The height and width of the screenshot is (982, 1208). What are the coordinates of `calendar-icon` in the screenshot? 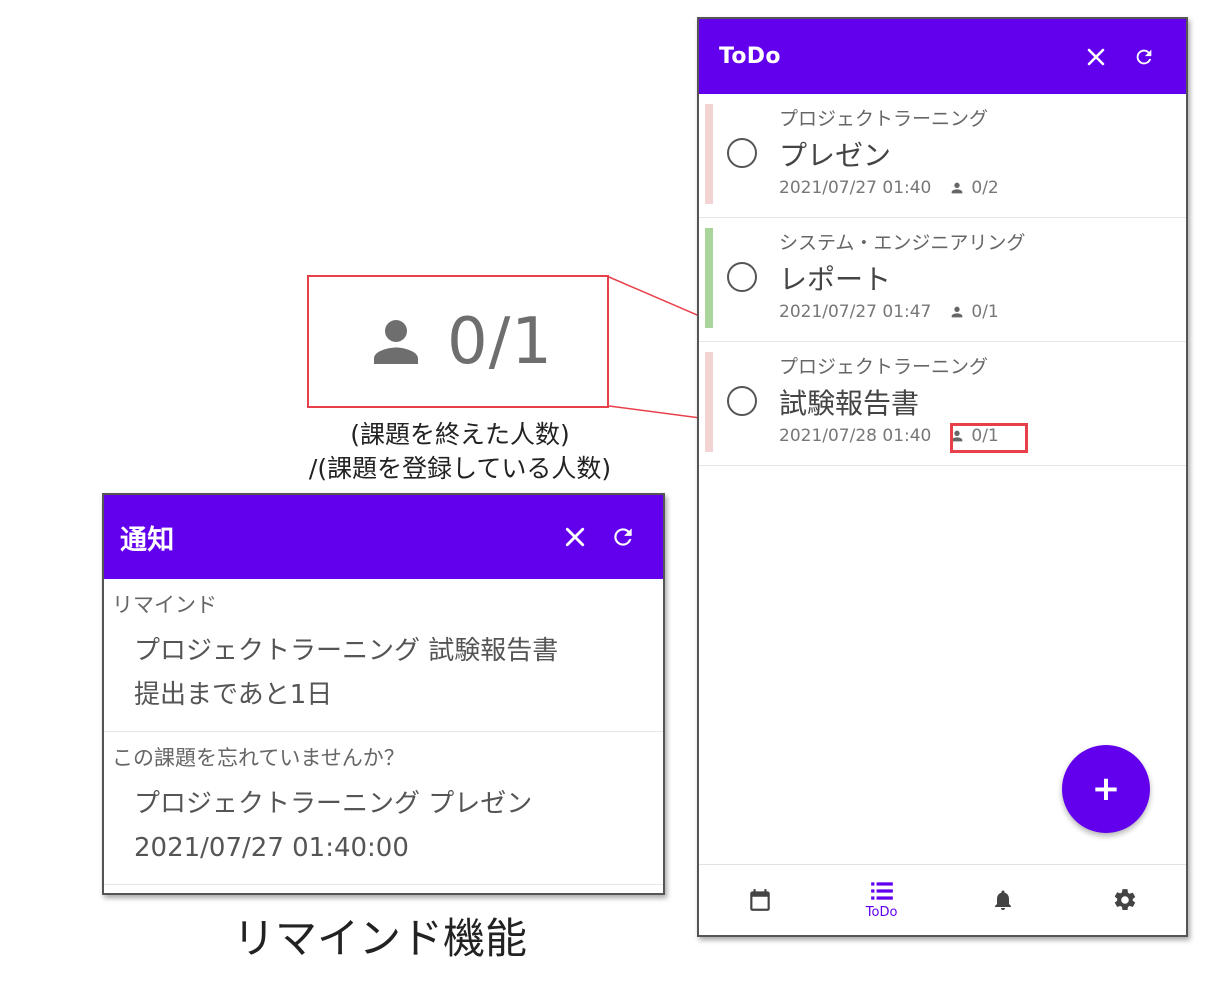 It's located at (760, 900).